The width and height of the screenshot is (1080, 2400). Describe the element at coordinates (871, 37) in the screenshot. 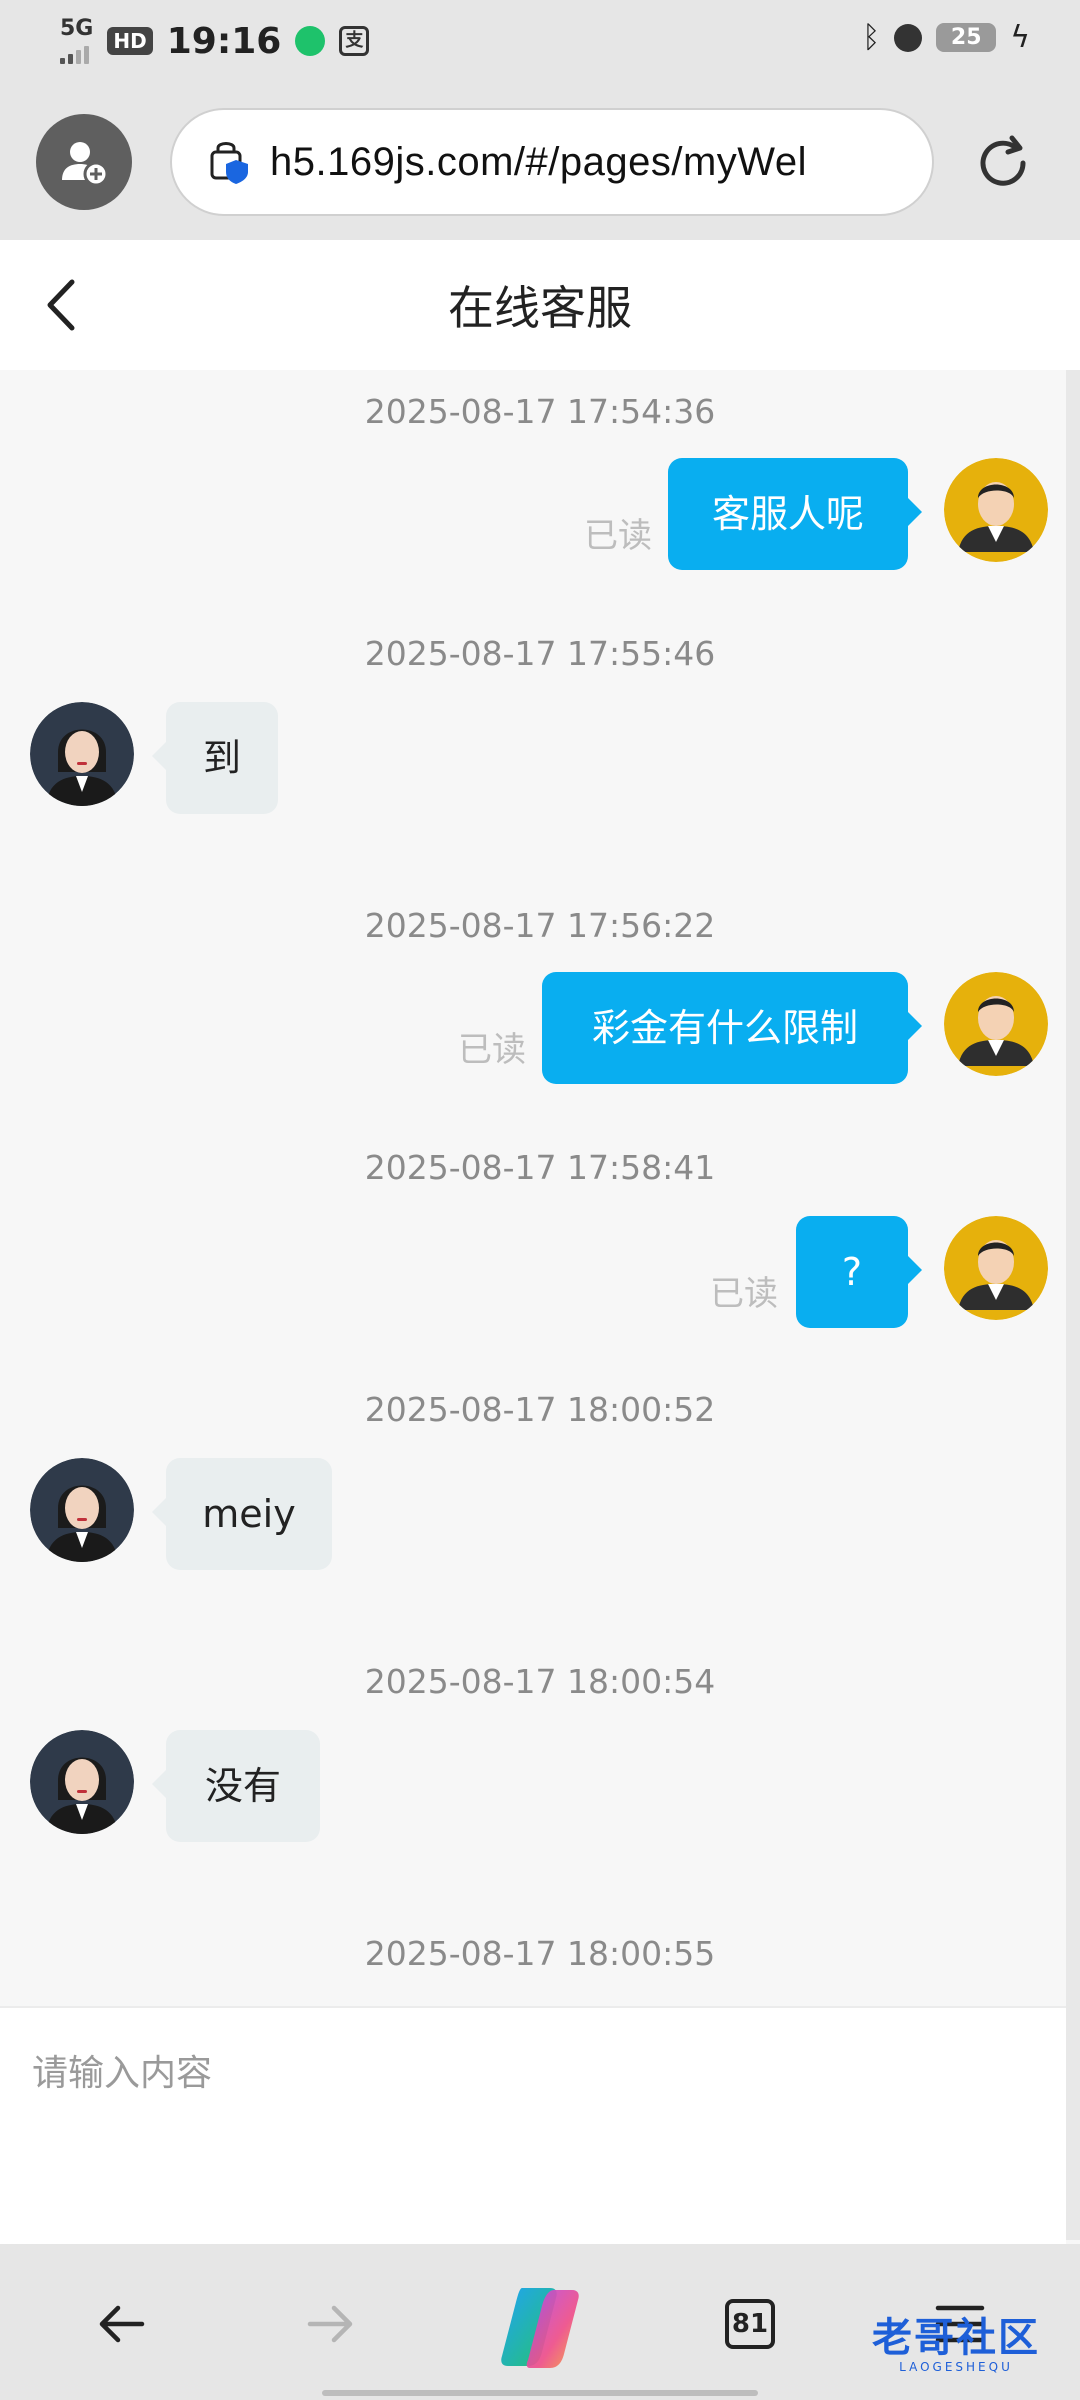

I see `bluetooth-icon: ᛒ` at that location.